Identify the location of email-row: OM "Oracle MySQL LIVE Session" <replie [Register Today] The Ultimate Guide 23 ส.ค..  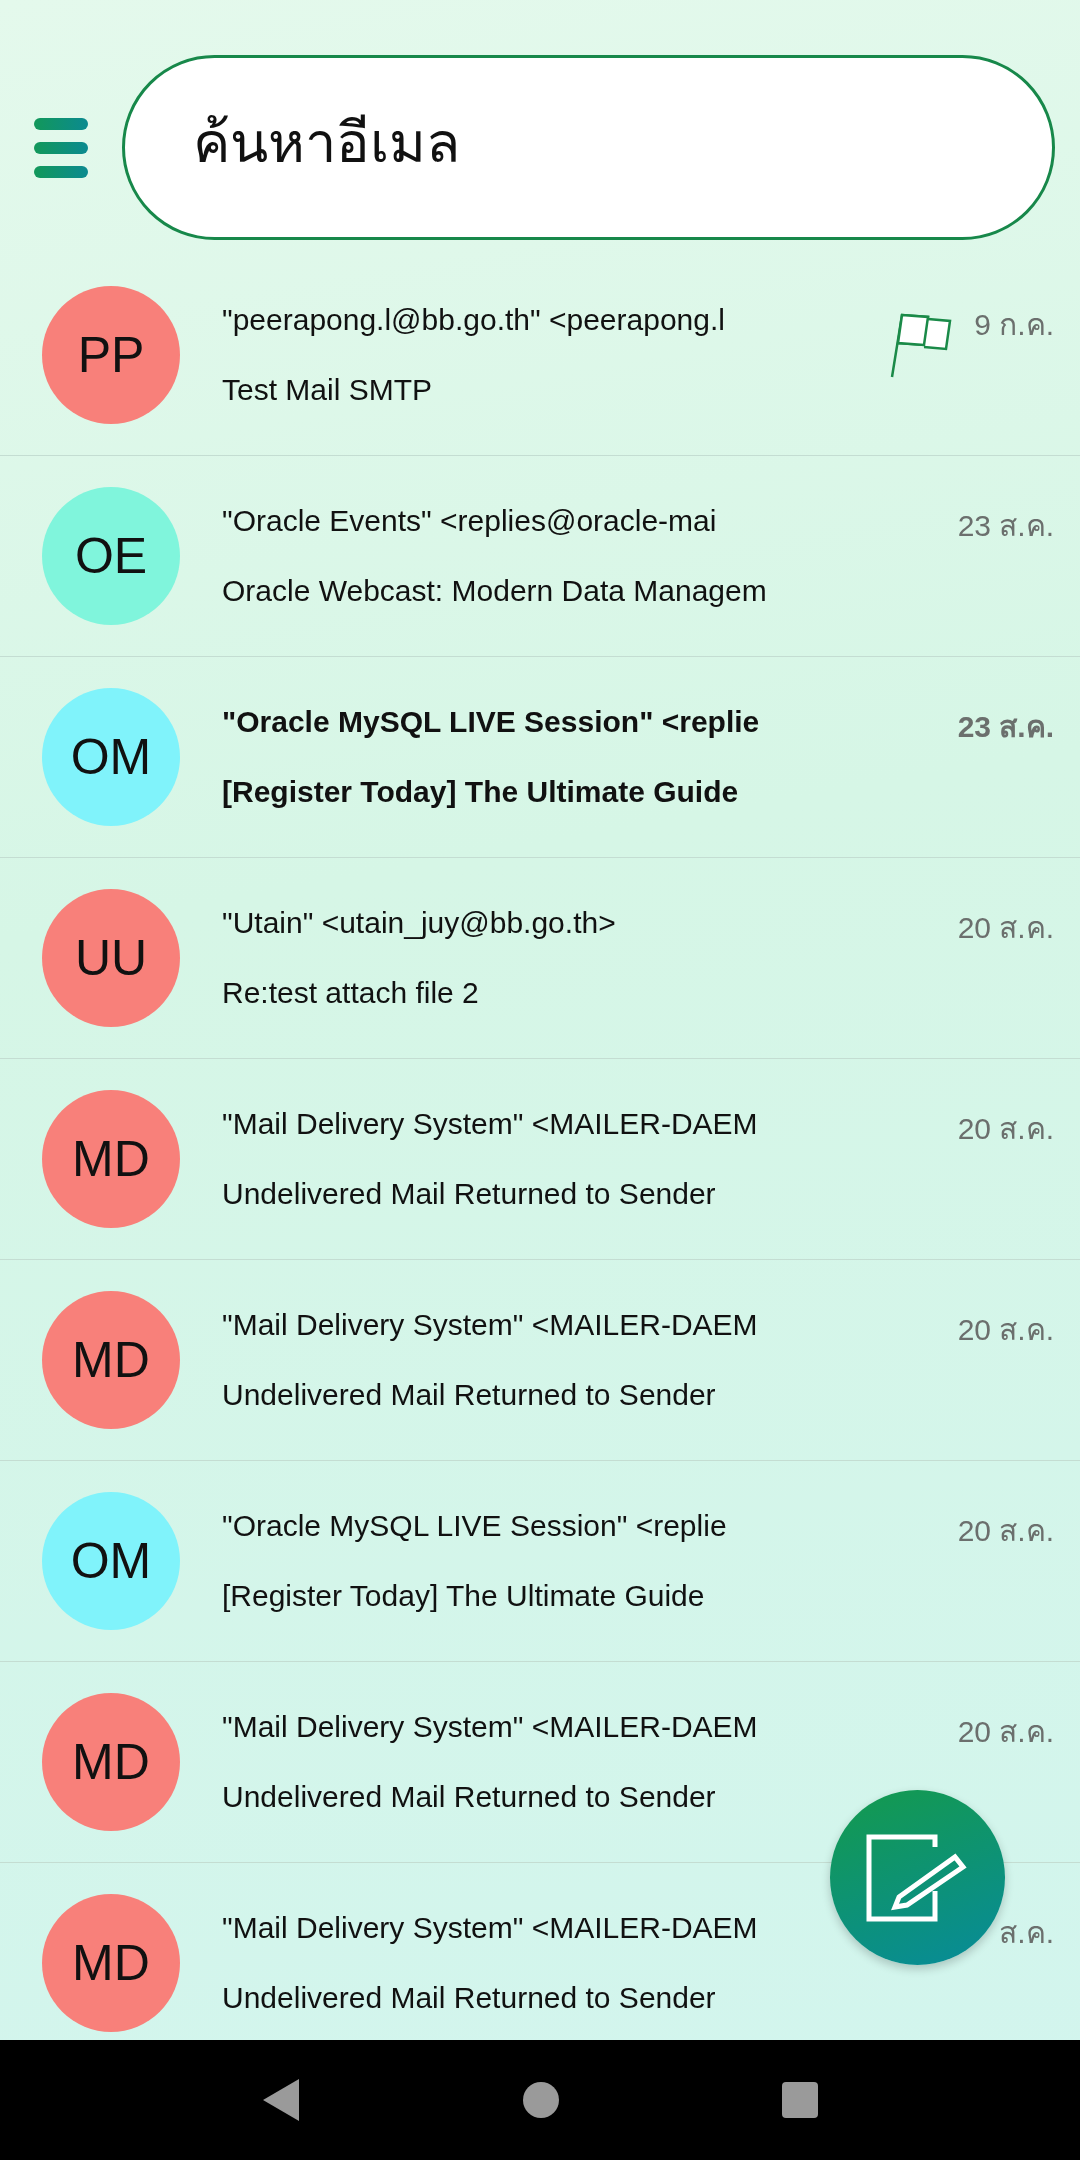
(540, 757).